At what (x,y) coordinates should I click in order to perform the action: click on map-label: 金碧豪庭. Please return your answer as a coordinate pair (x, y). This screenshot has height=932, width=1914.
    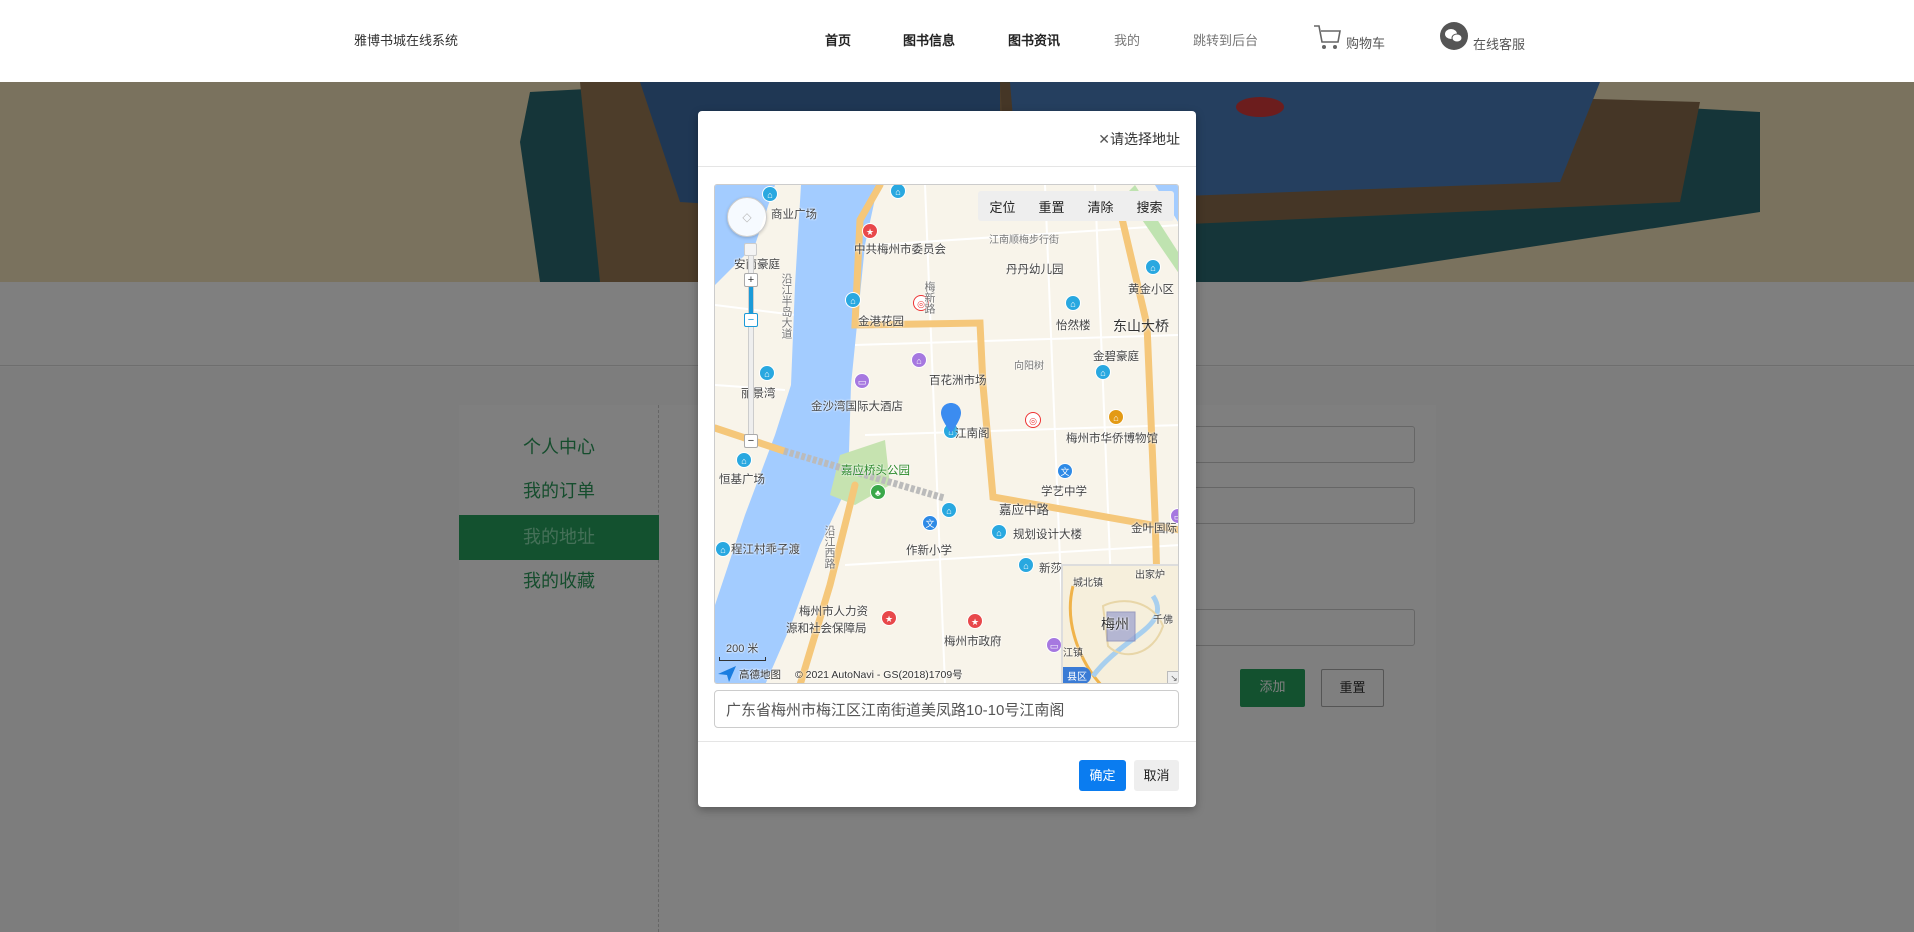
    Looking at the image, I should click on (1116, 357).